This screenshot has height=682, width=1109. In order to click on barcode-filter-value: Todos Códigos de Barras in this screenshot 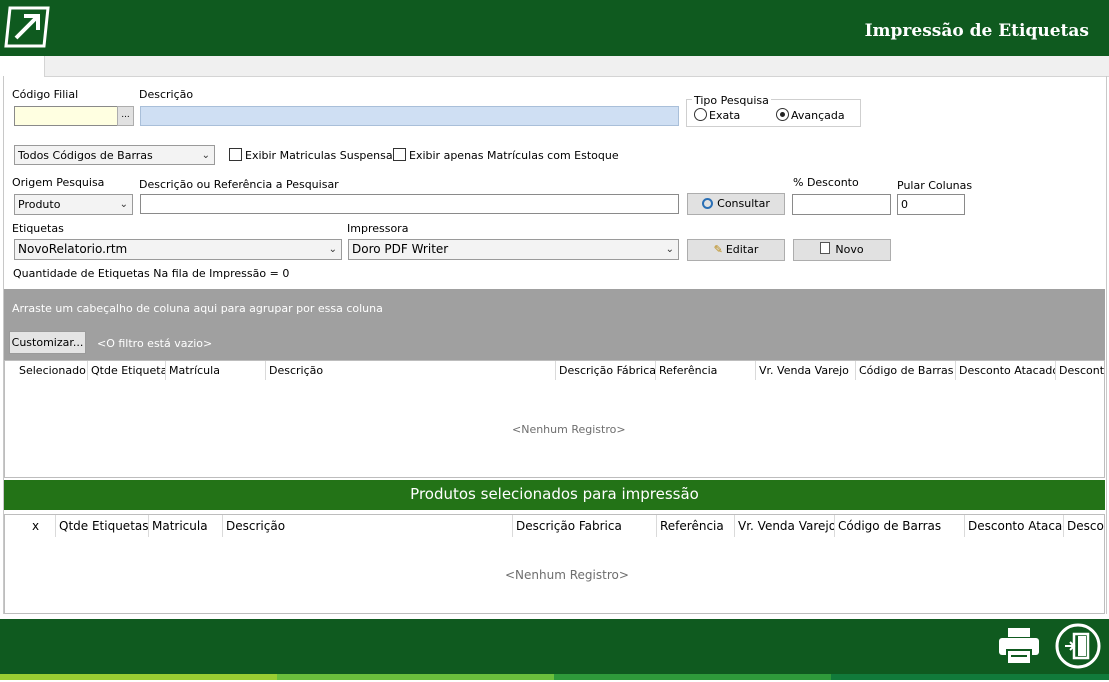, I will do `click(85, 155)`.